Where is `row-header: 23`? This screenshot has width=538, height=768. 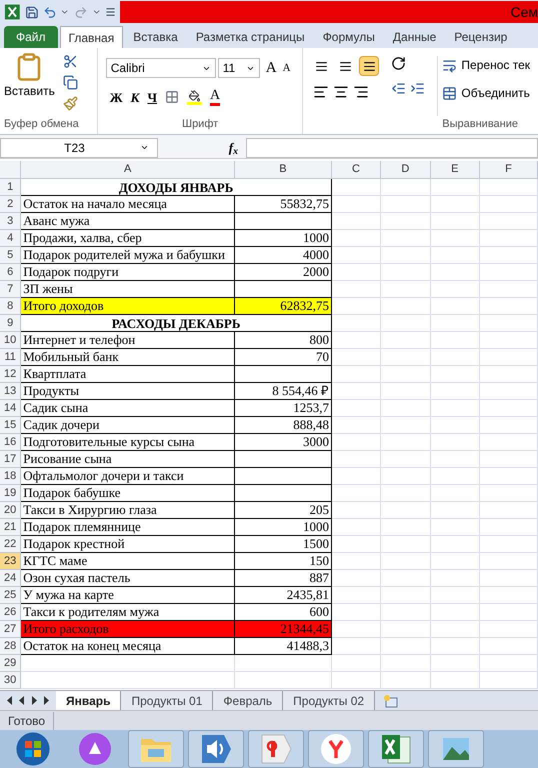 row-header: 23 is located at coordinates (11, 561).